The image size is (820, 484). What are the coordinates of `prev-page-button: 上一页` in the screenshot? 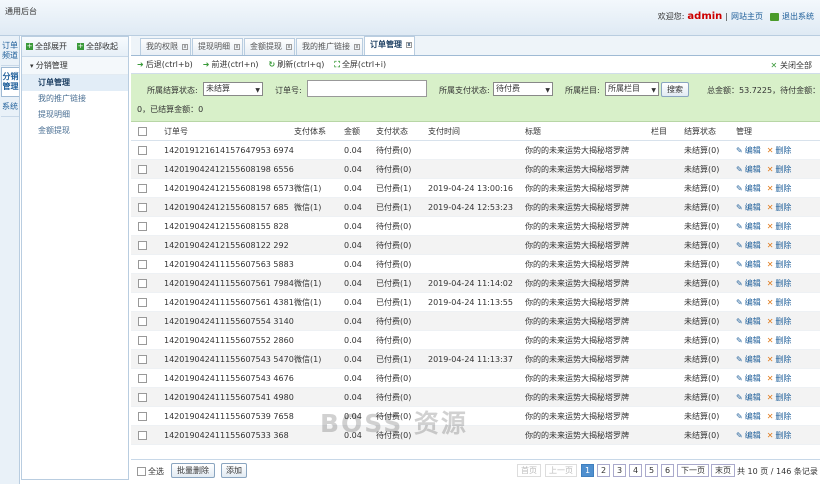 It's located at (561, 470).